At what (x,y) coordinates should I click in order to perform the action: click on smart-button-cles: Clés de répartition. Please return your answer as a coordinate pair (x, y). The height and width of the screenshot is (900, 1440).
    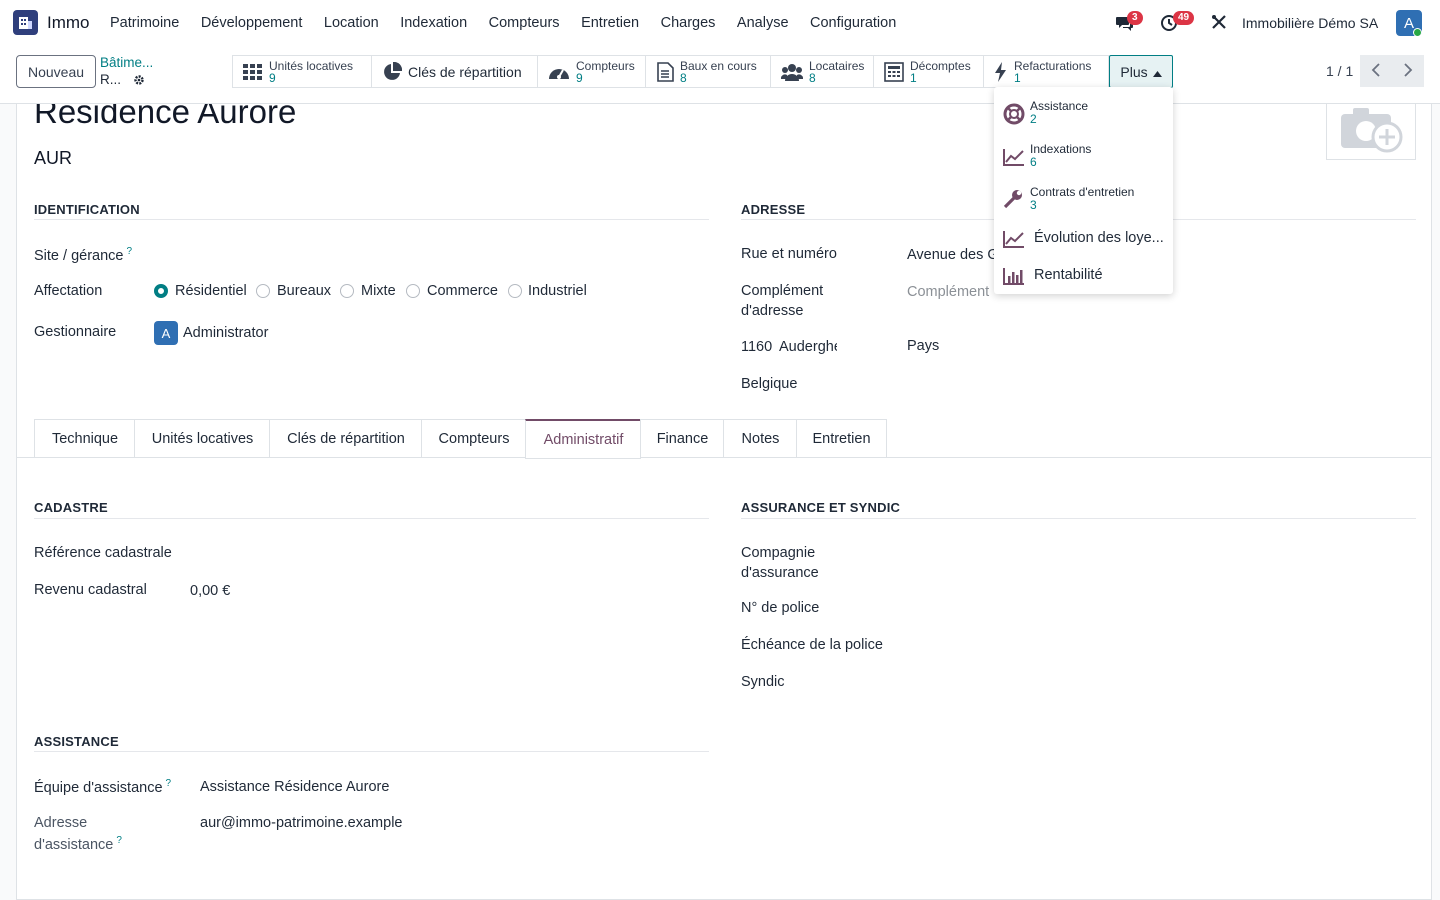
    Looking at the image, I should click on (454, 71).